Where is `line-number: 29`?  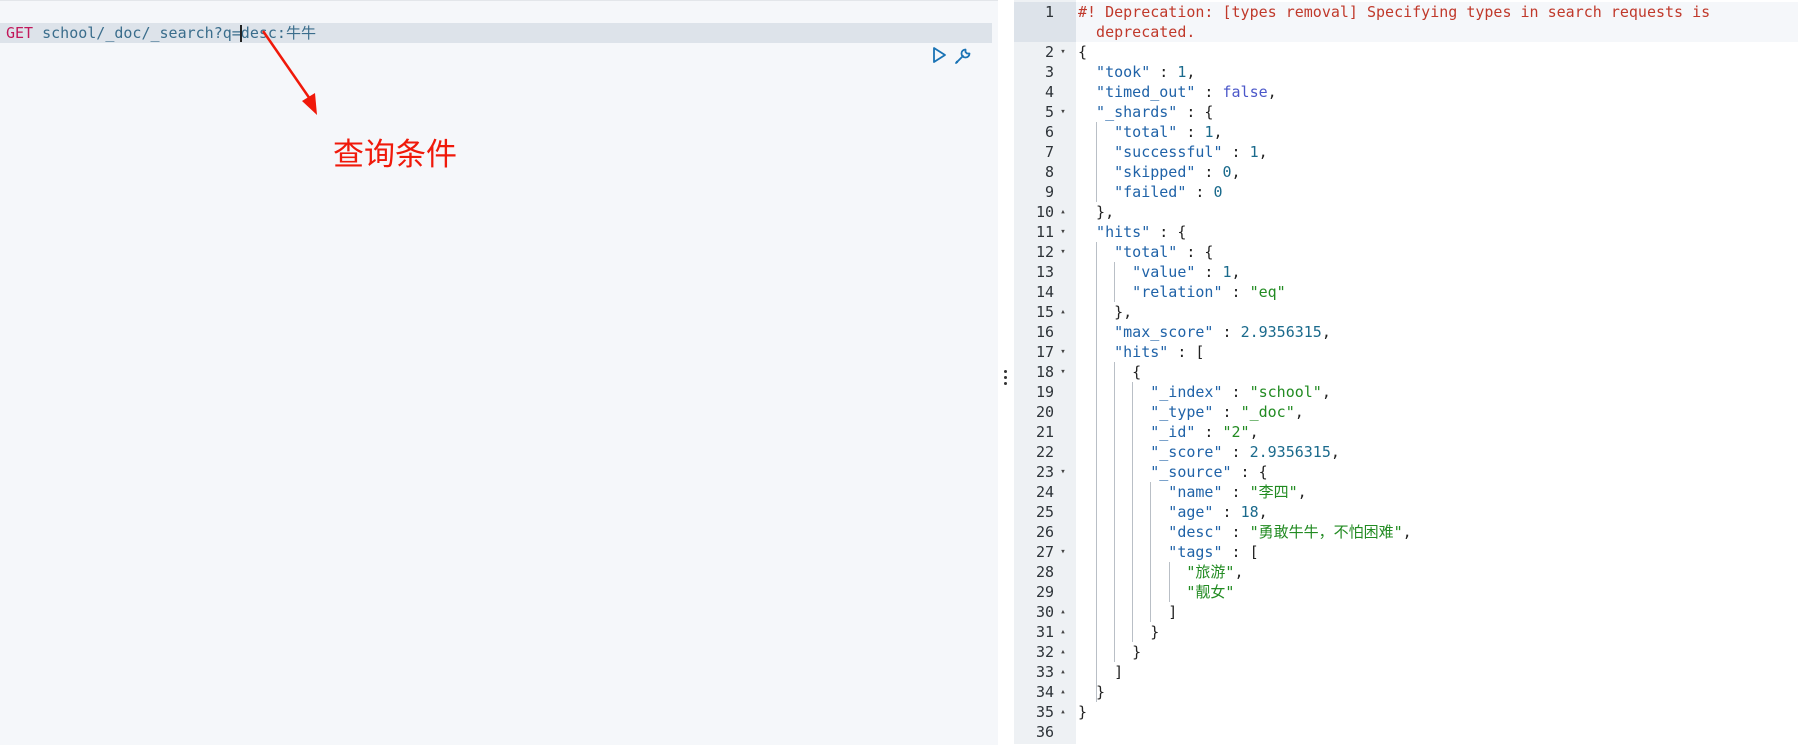 line-number: 29 is located at coordinates (1044, 592).